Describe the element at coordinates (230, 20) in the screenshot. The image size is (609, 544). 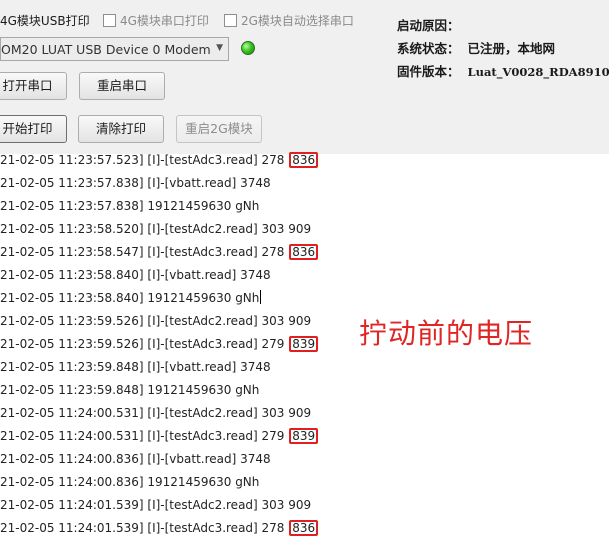
I see `checkbox-2g-auto-serial` at that location.